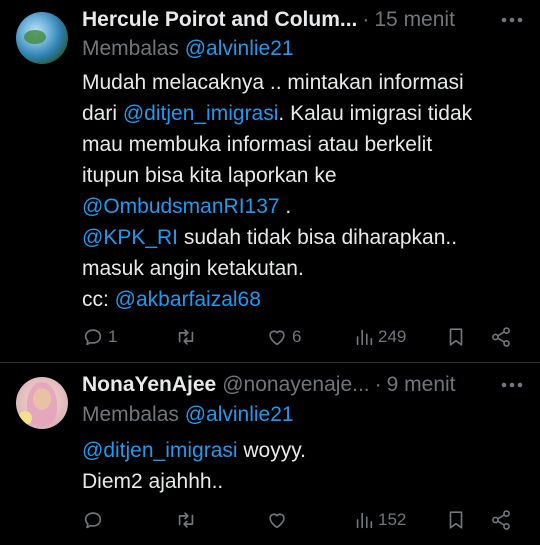  I want to click on tweet-text-segment: . Kalau imigrasi tidak, so click(375, 113).